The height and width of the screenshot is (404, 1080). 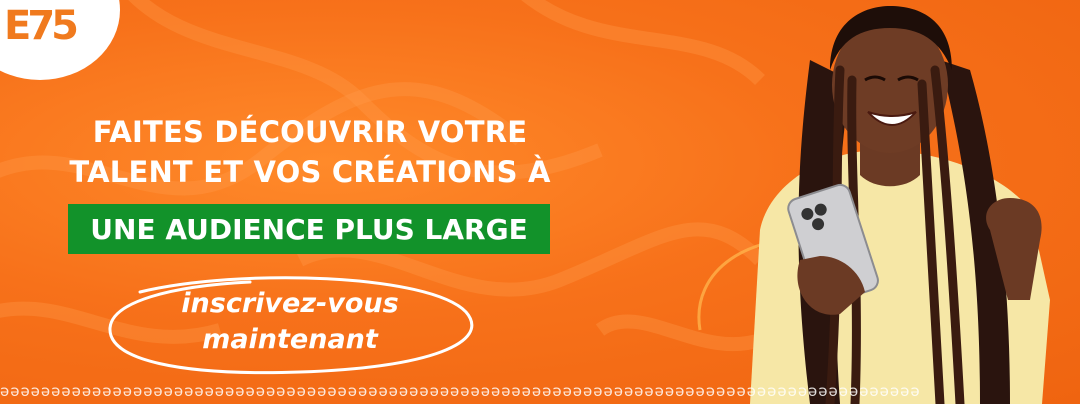 What do you see at coordinates (310, 132) in the screenshot?
I see `headline-line-1: FAITES DÉCOUVRIR VOTRE` at bounding box center [310, 132].